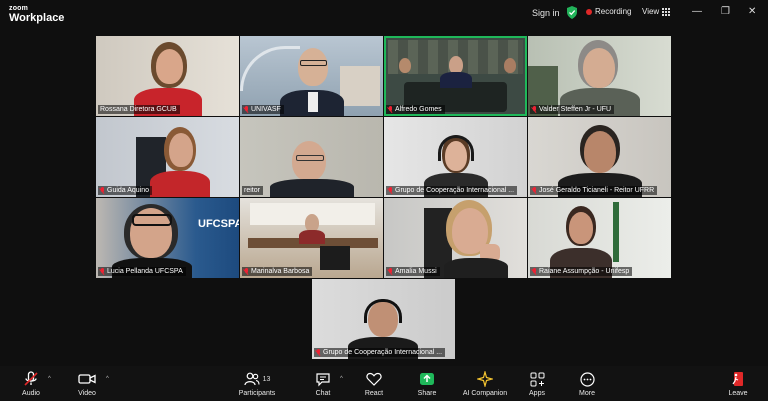 The height and width of the screenshot is (401, 768). Describe the element at coordinates (37, 18) in the screenshot. I see `logo-brand-large: Workplace` at that location.